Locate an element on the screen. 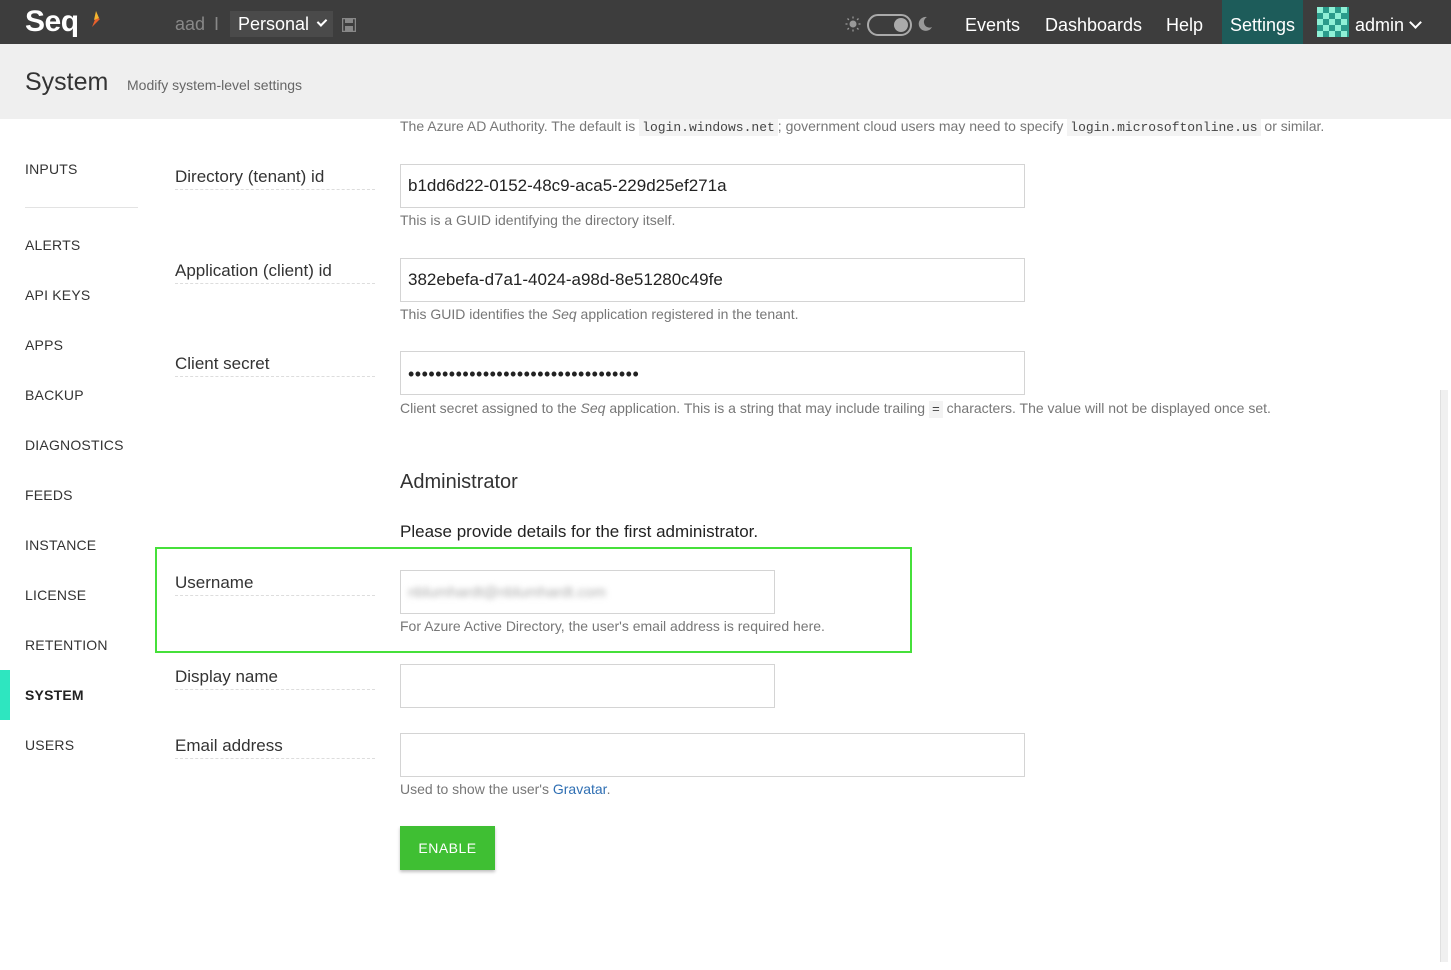  sidebar-item-diagnostics: DIAGNOSTICS is located at coordinates (74, 445).